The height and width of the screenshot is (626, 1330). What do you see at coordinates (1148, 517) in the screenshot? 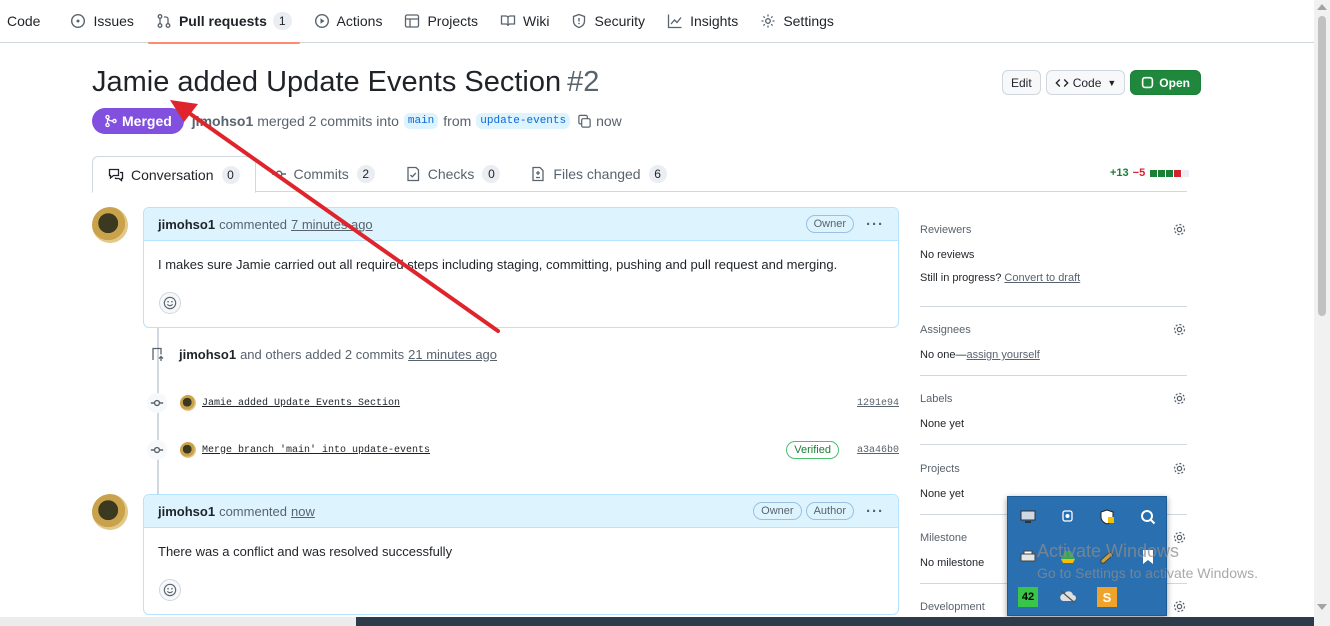
I see `search-app-icon` at bounding box center [1148, 517].